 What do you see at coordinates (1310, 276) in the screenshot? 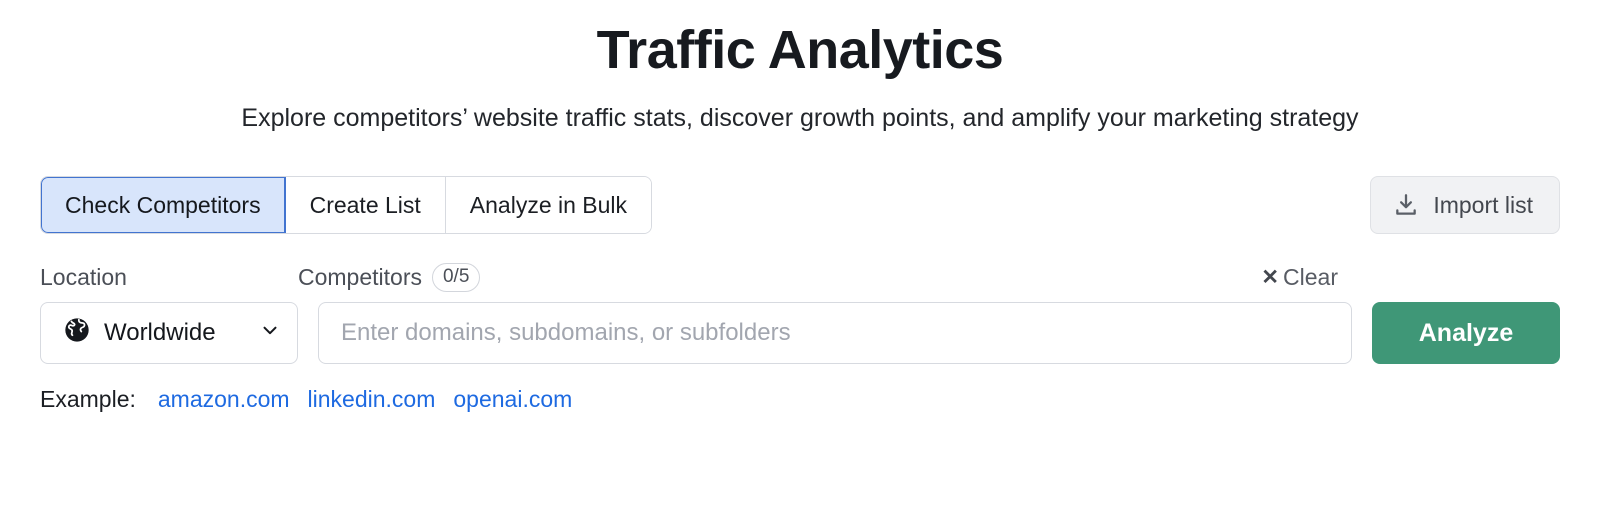
I see `clear-label: Clear` at bounding box center [1310, 276].